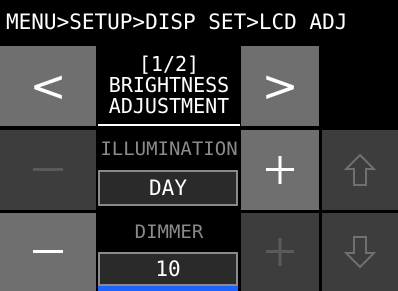 This screenshot has height=291, width=398. What do you see at coordinates (168, 188) in the screenshot?
I see `illumination-value: DAY` at bounding box center [168, 188].